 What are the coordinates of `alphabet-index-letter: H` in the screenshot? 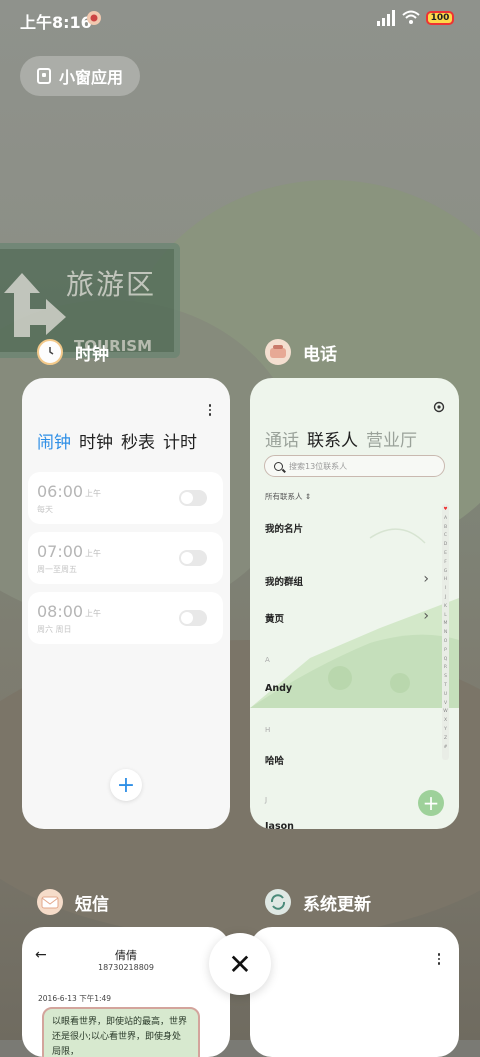 It's located at (445, 580).